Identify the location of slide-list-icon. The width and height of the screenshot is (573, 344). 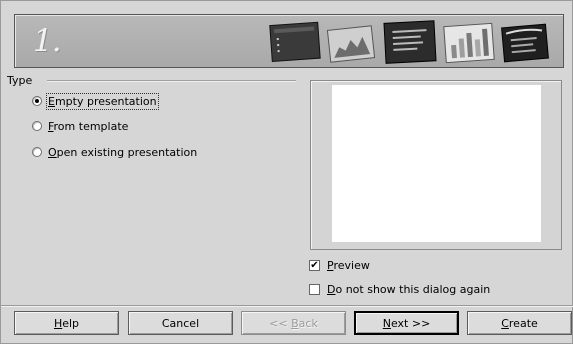
(410, 42).